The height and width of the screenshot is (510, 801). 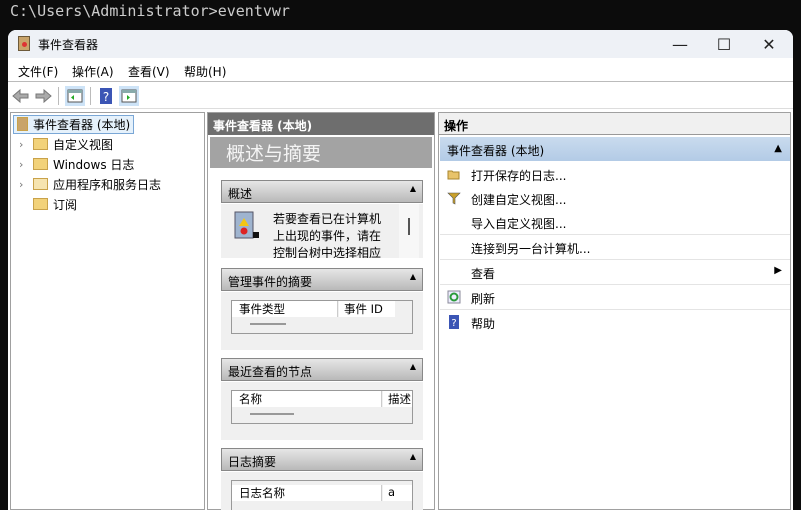 What do you see at coordinates (40, 164) in the screenshot?
I see `folder-logs-icon` at bounding box center [40, 164].